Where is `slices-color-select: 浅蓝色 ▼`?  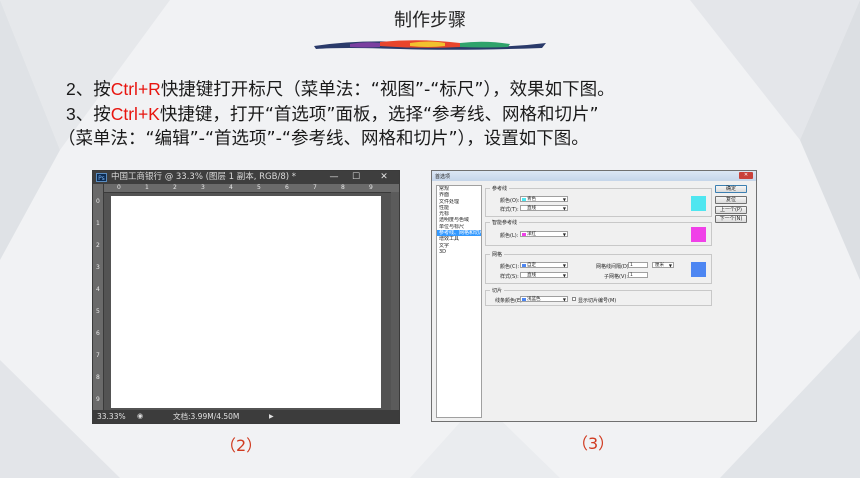
slices-color-select: 浅蓝色 ▼ is located at coordinates (544, 299).